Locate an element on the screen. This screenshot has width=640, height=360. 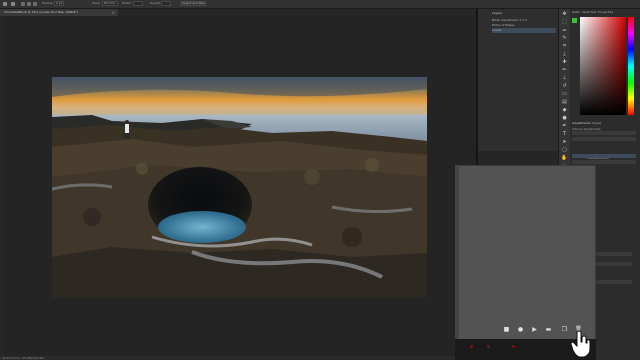
height-label: Height: is located at coordinates (155, 3).